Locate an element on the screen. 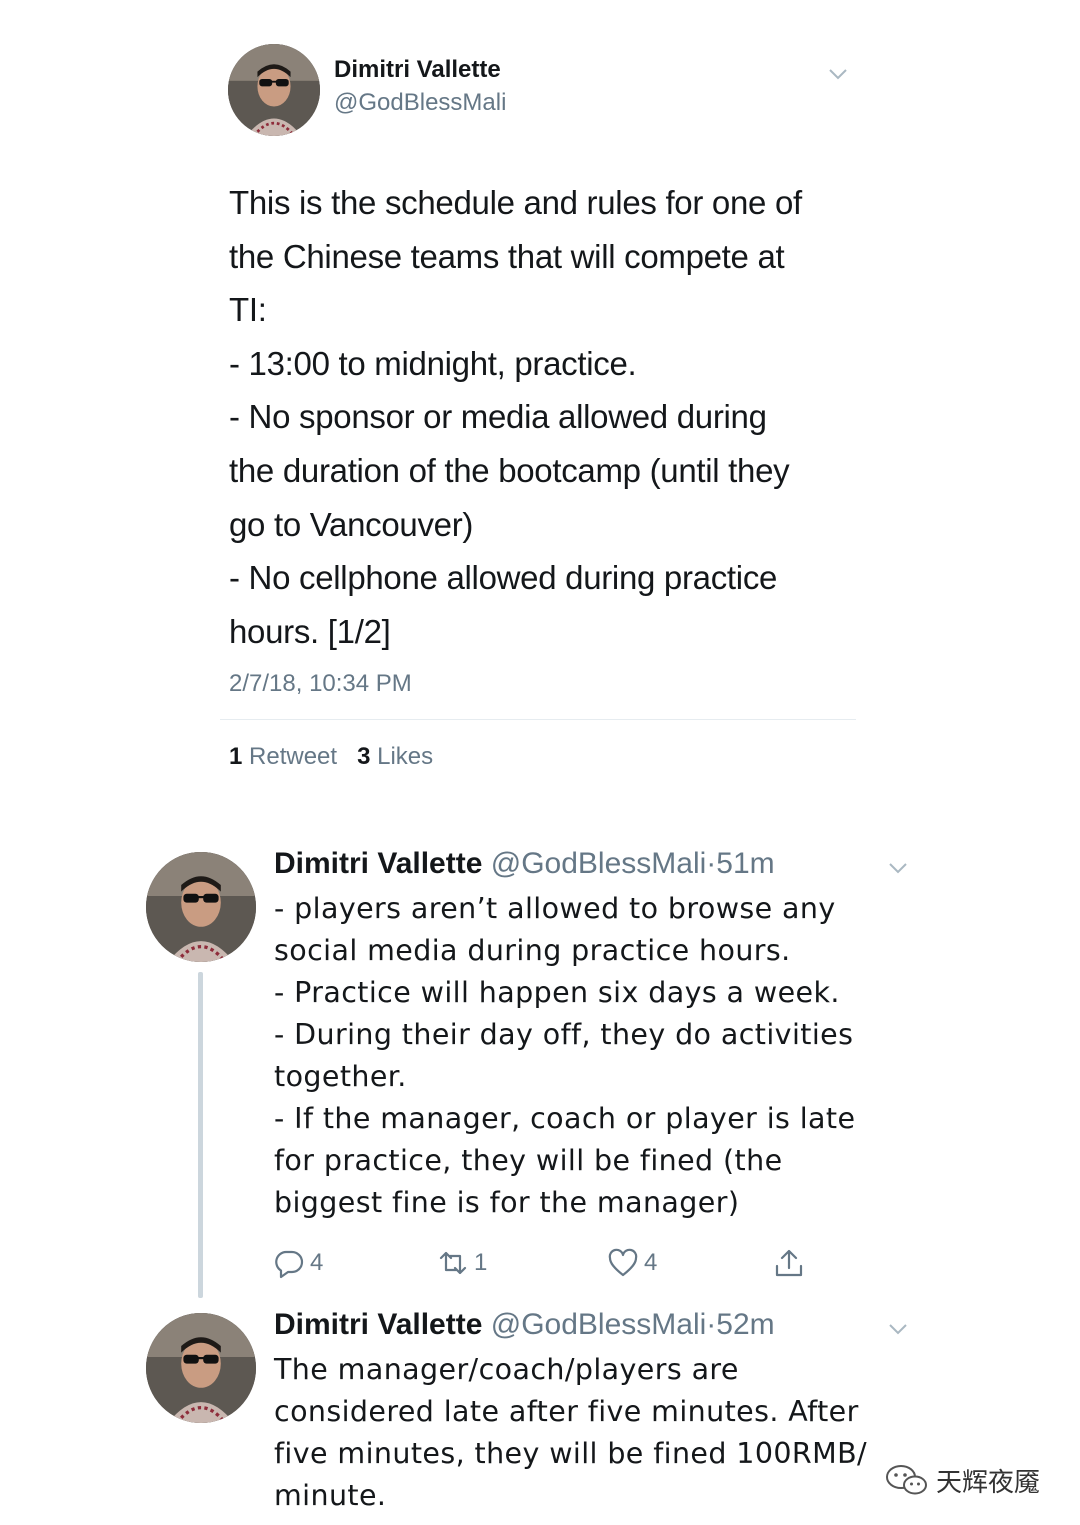 The width and height of the screenshot is (1080, 1525). reply-text-line: for practice, they will be fined (the is located at coordinates (528, 1160).